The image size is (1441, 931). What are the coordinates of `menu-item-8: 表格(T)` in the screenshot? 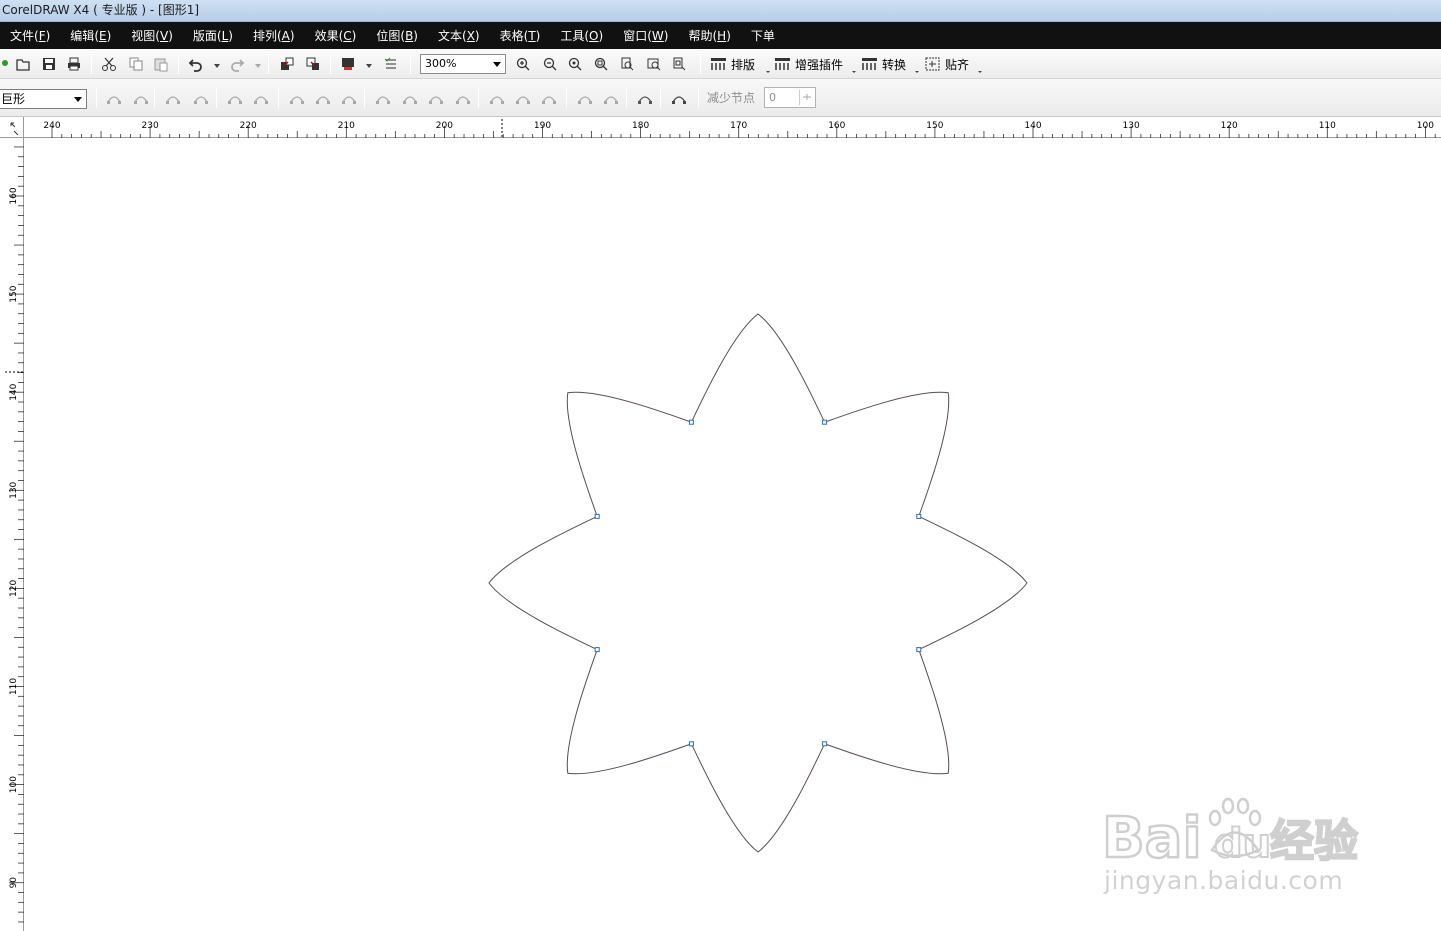 It's located at (520, 36).